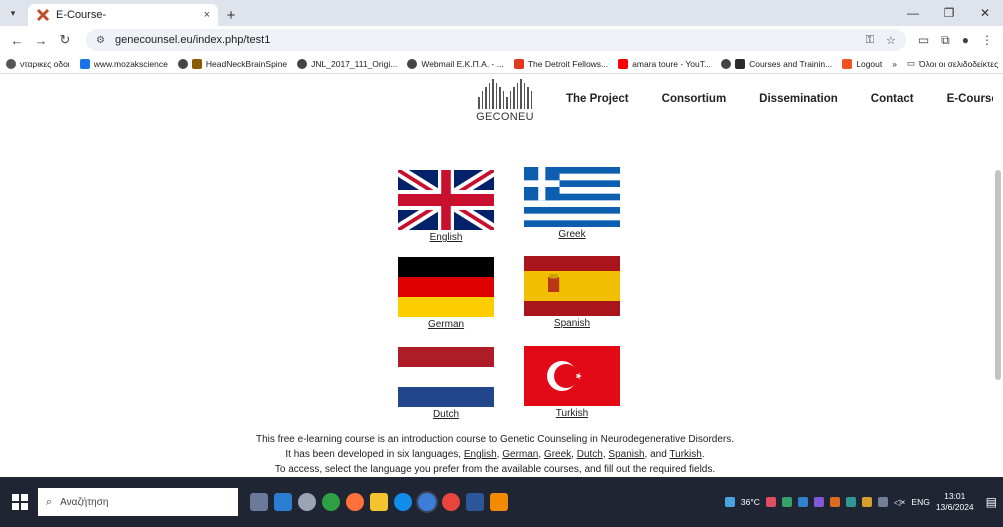  What do you see at coordinates (572, 413) in the screenshot?
I see `turkish-link: Turkish` at bounding box center [572, 413].